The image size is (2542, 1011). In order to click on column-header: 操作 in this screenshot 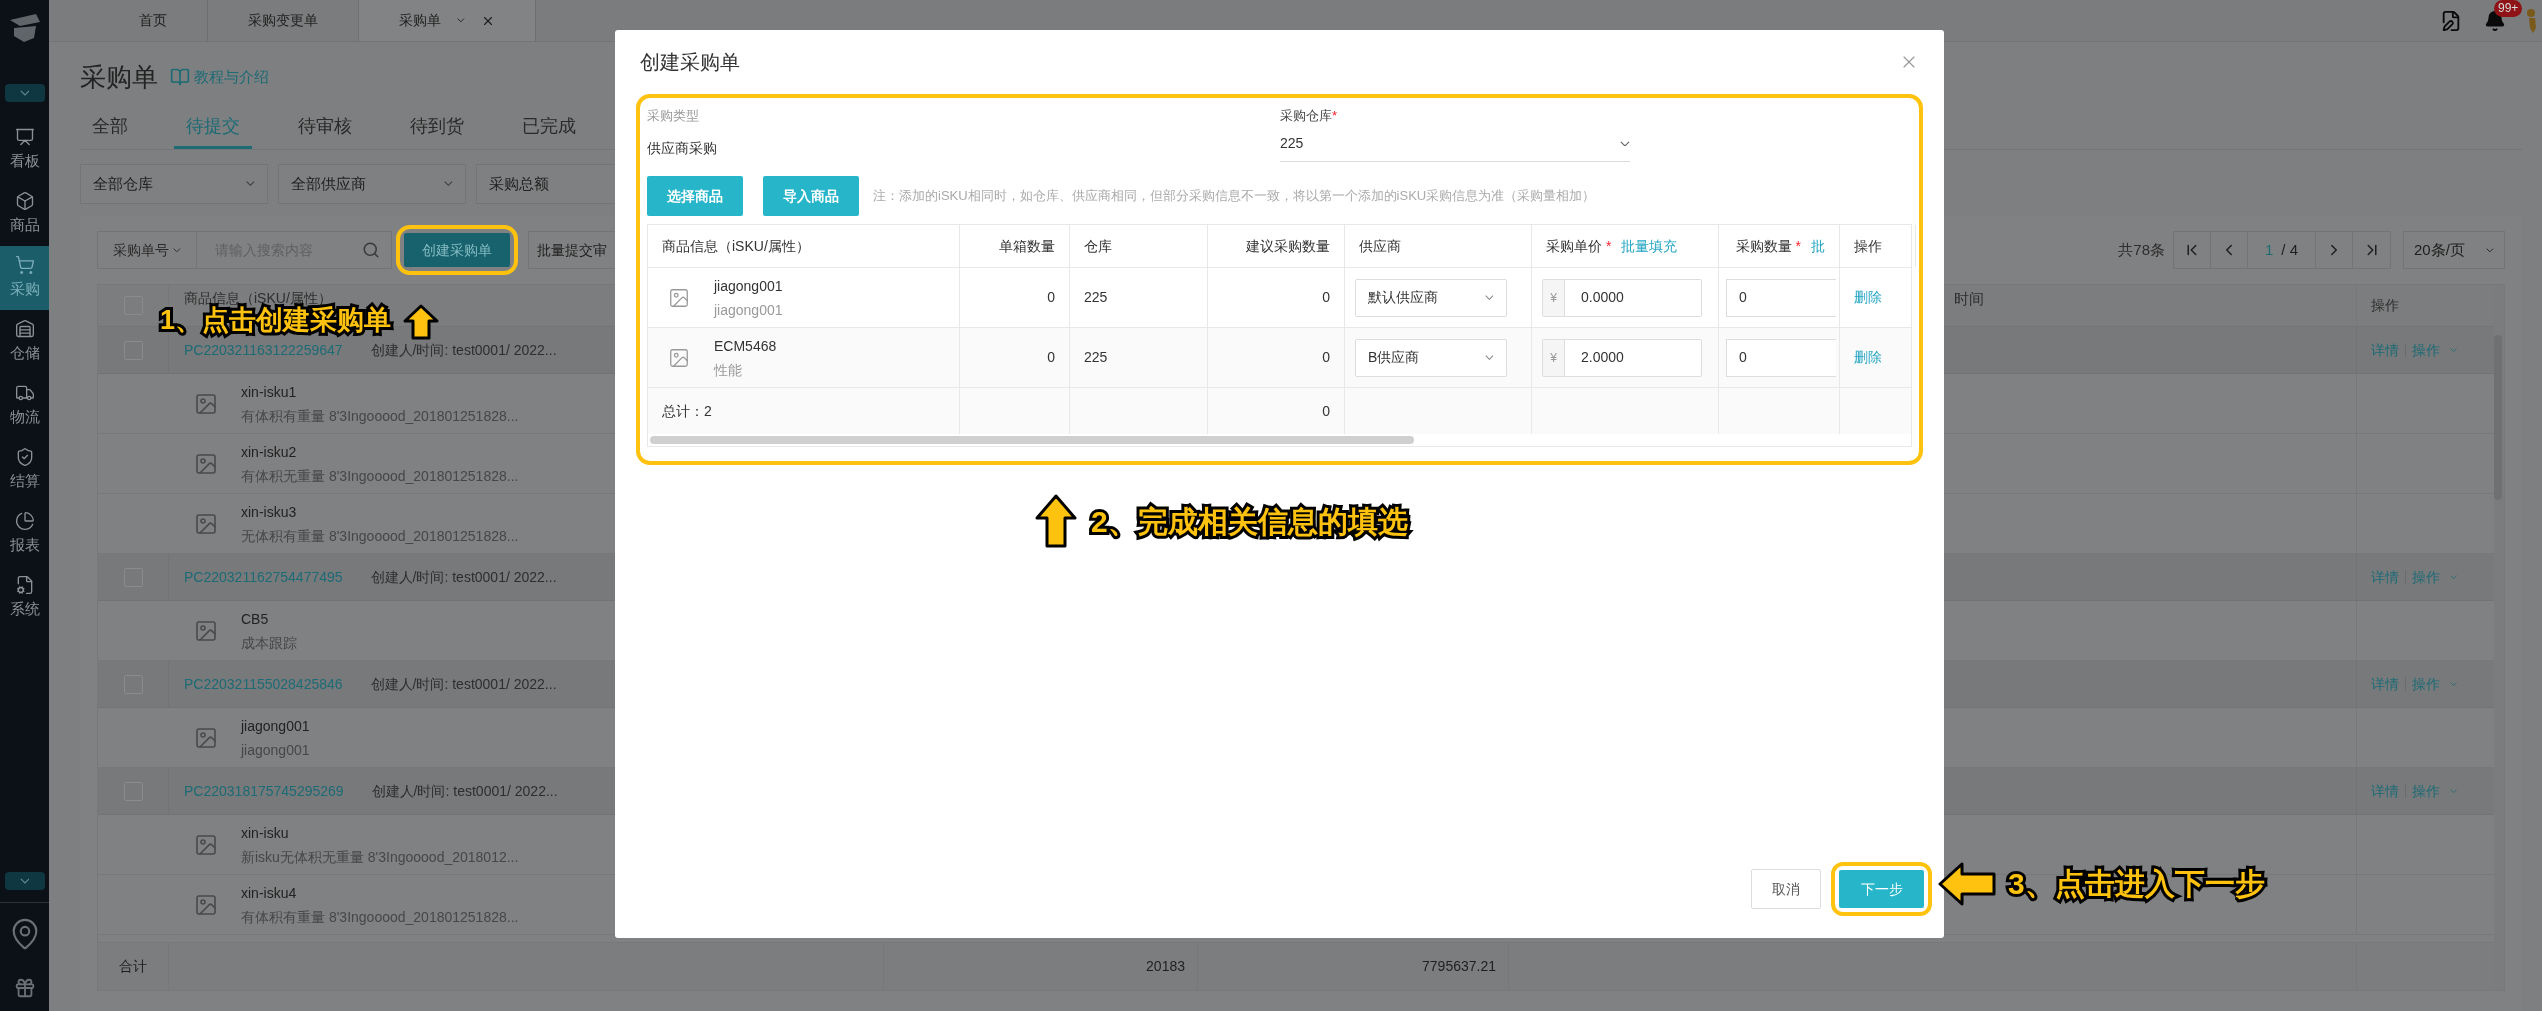, I will do `click(1868, 246)`.